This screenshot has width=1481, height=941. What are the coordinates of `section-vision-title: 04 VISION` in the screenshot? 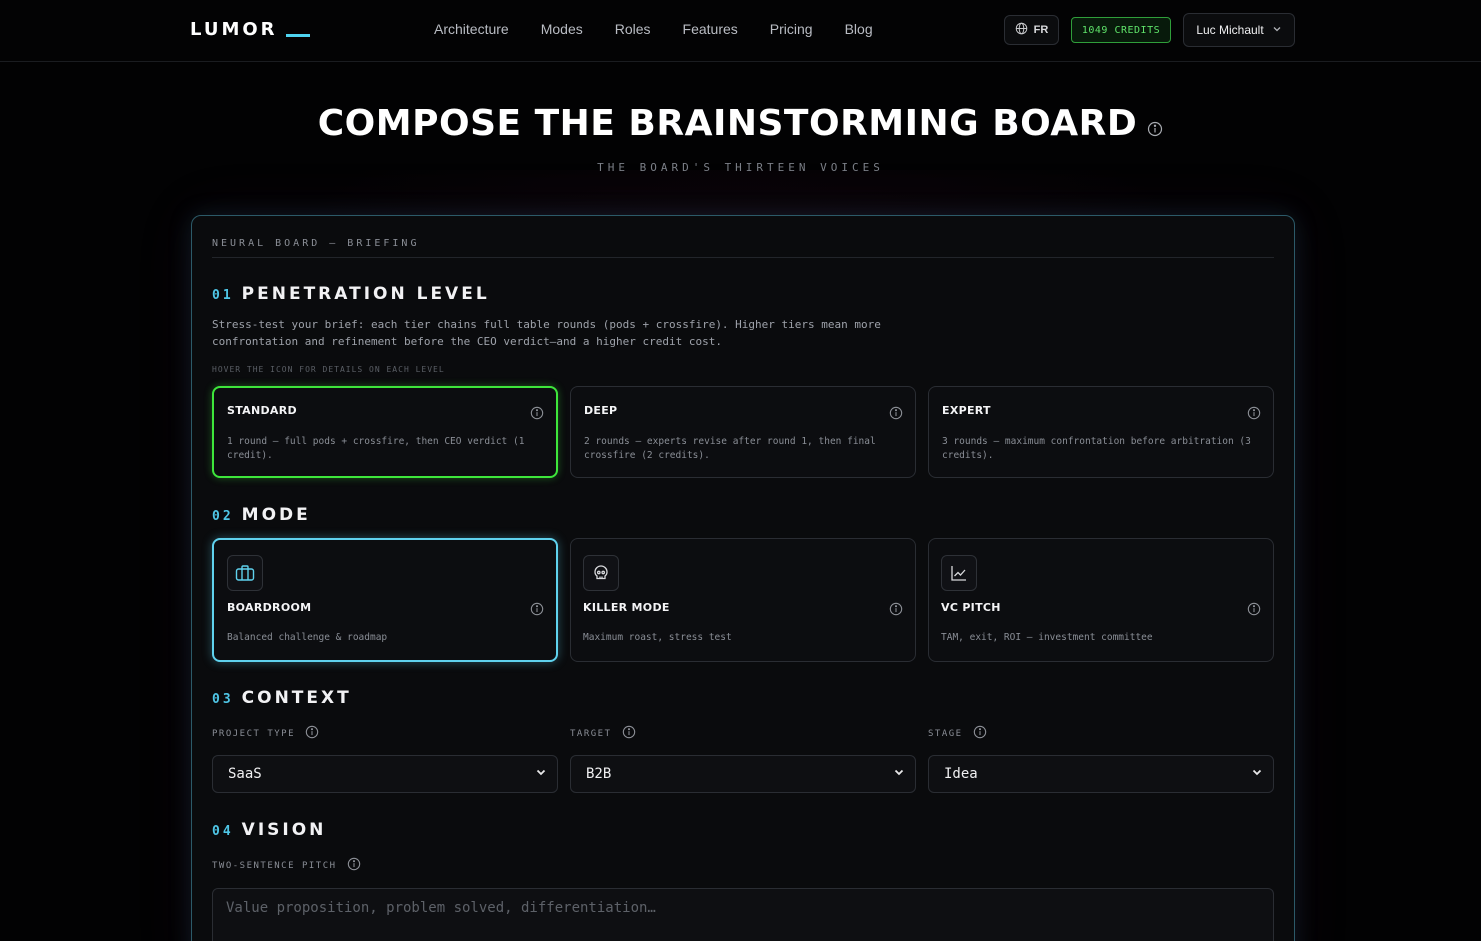 It's located at (269, 830).